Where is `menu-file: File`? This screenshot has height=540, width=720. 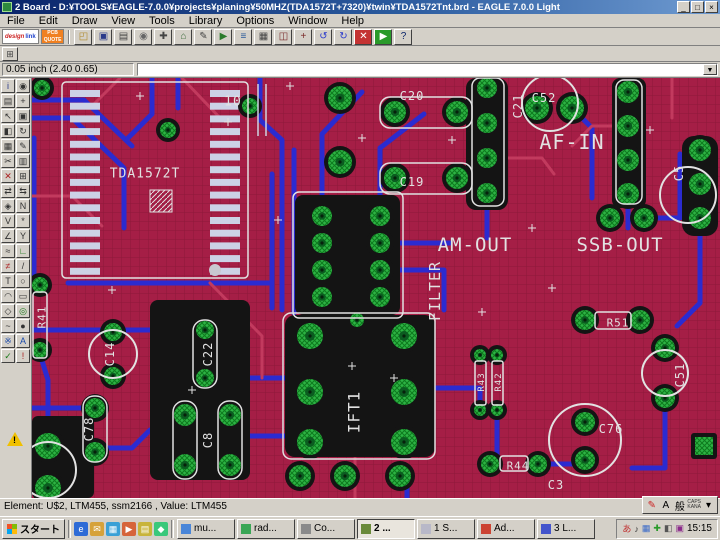 menu-file: File is located at coordinates (16, 21).